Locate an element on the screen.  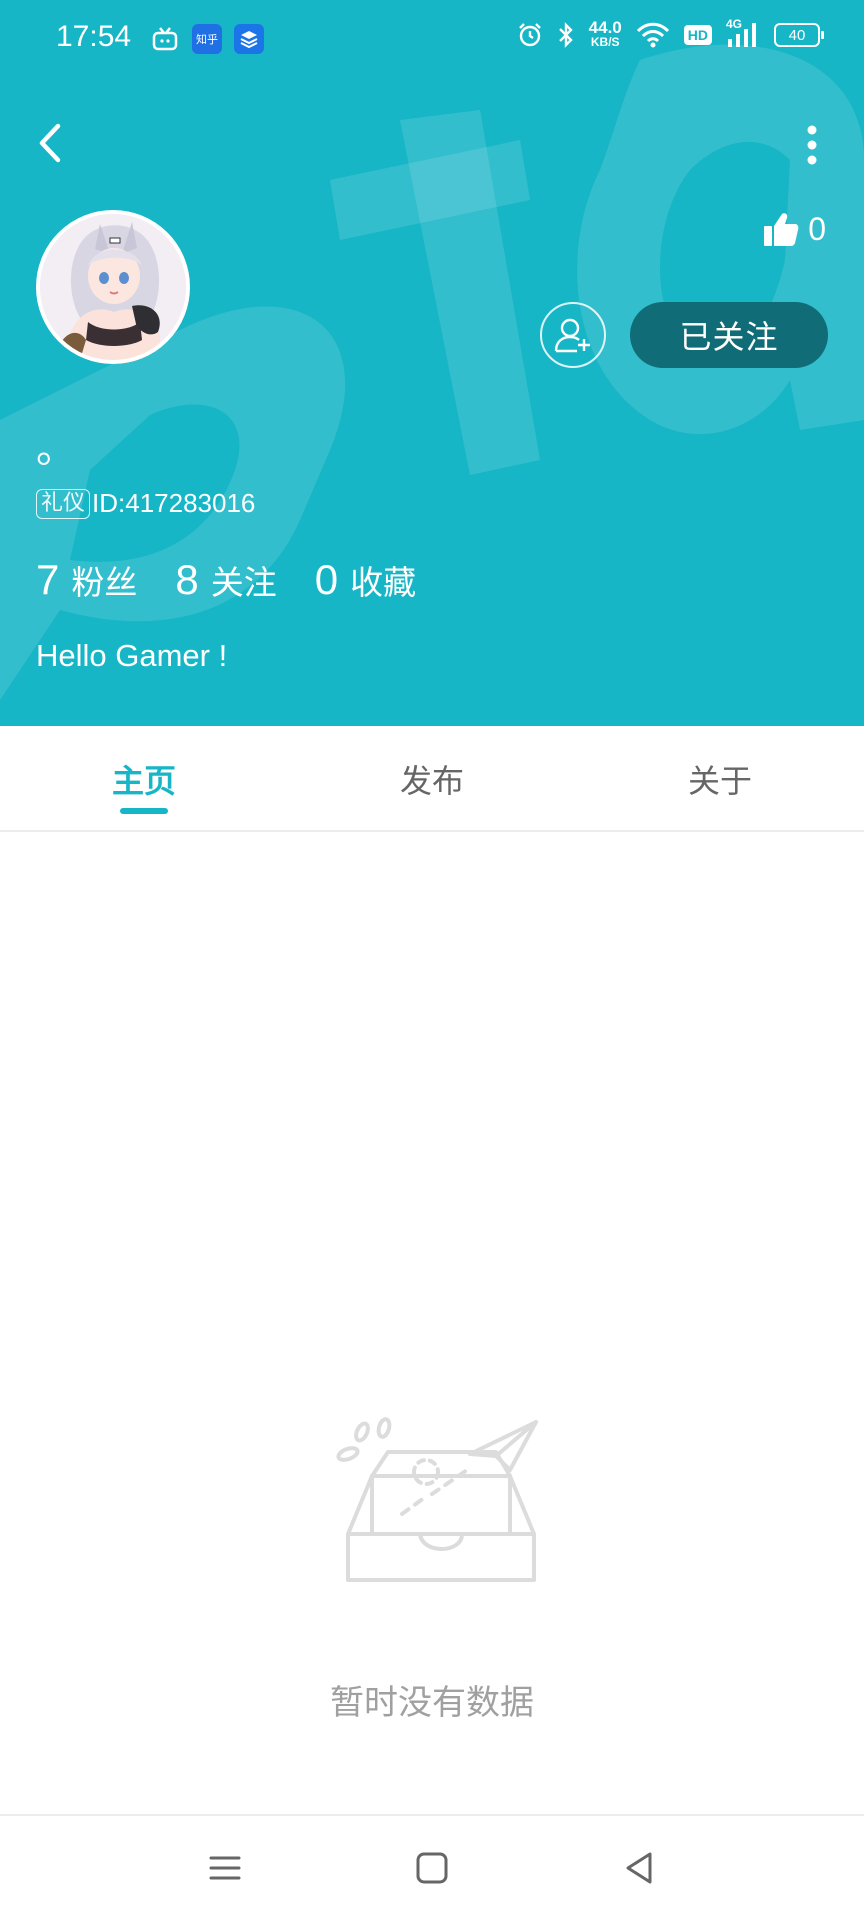
empty-state-text: 暂时没有数据 is located at coordinates (432, 1703).